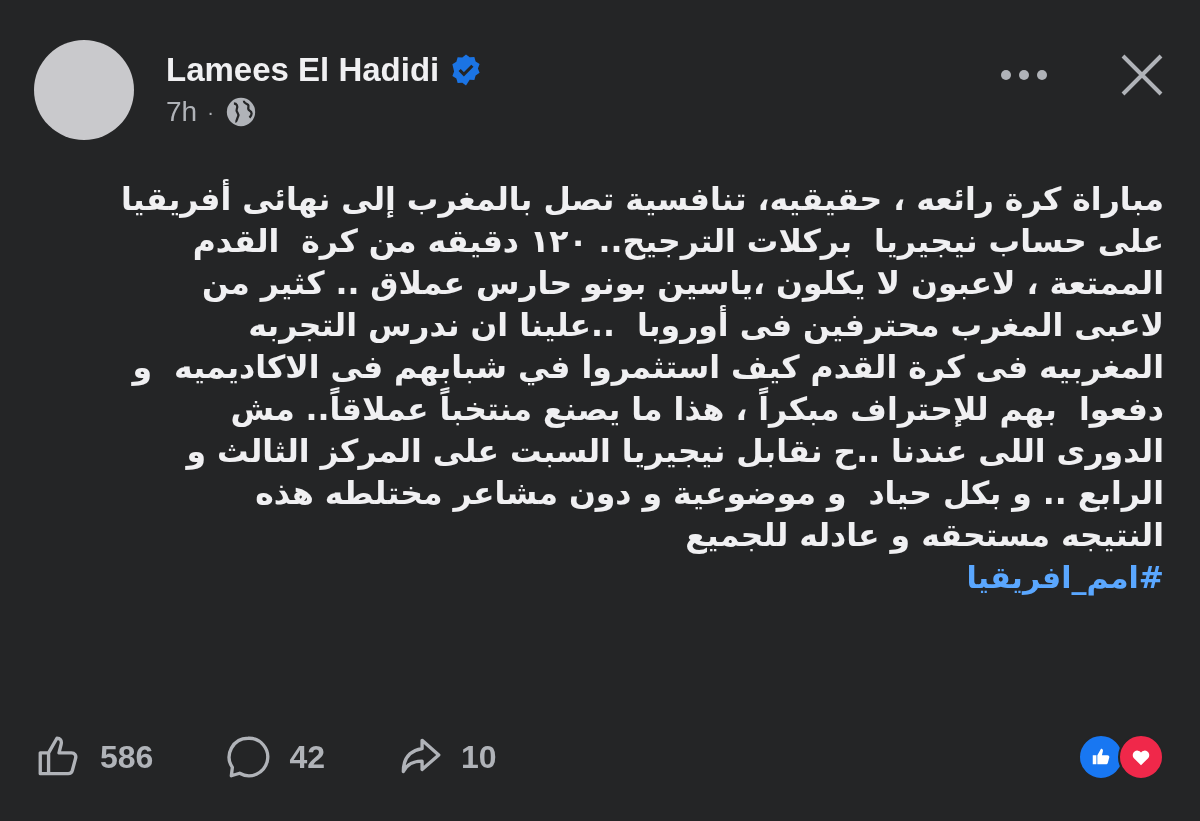  I want to click on comment-button: 42, so click(274, 757).